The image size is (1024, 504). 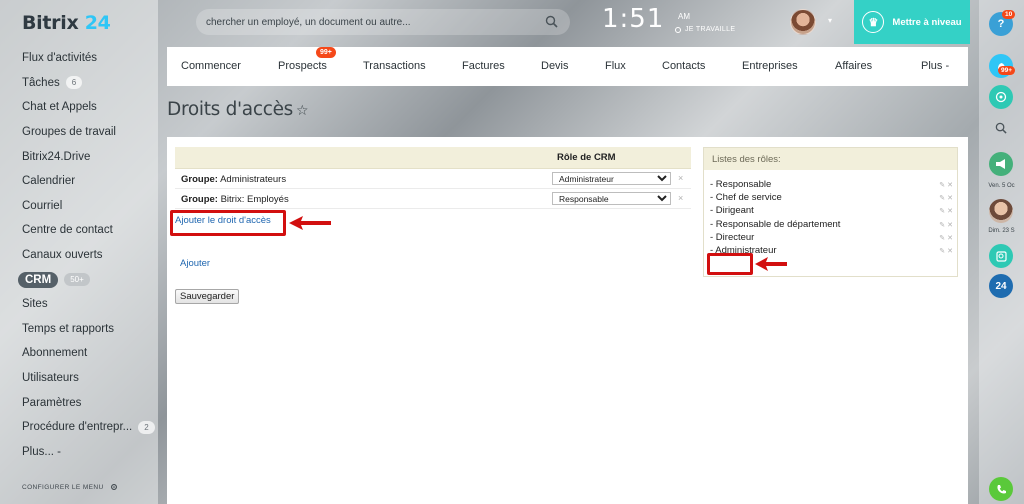 I want to click on clock-ampm: AM, so click(x=684, y=16).